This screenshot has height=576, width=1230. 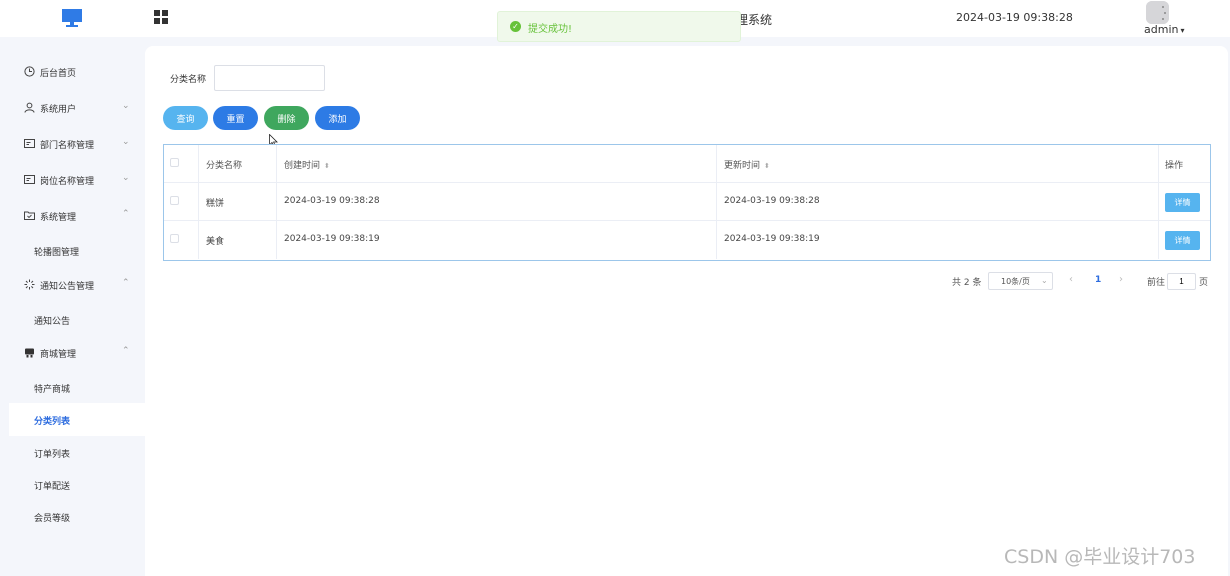 I want to click on sidebar-item-system-users: 系统用户 ⌄, so click(x=72, y=109).